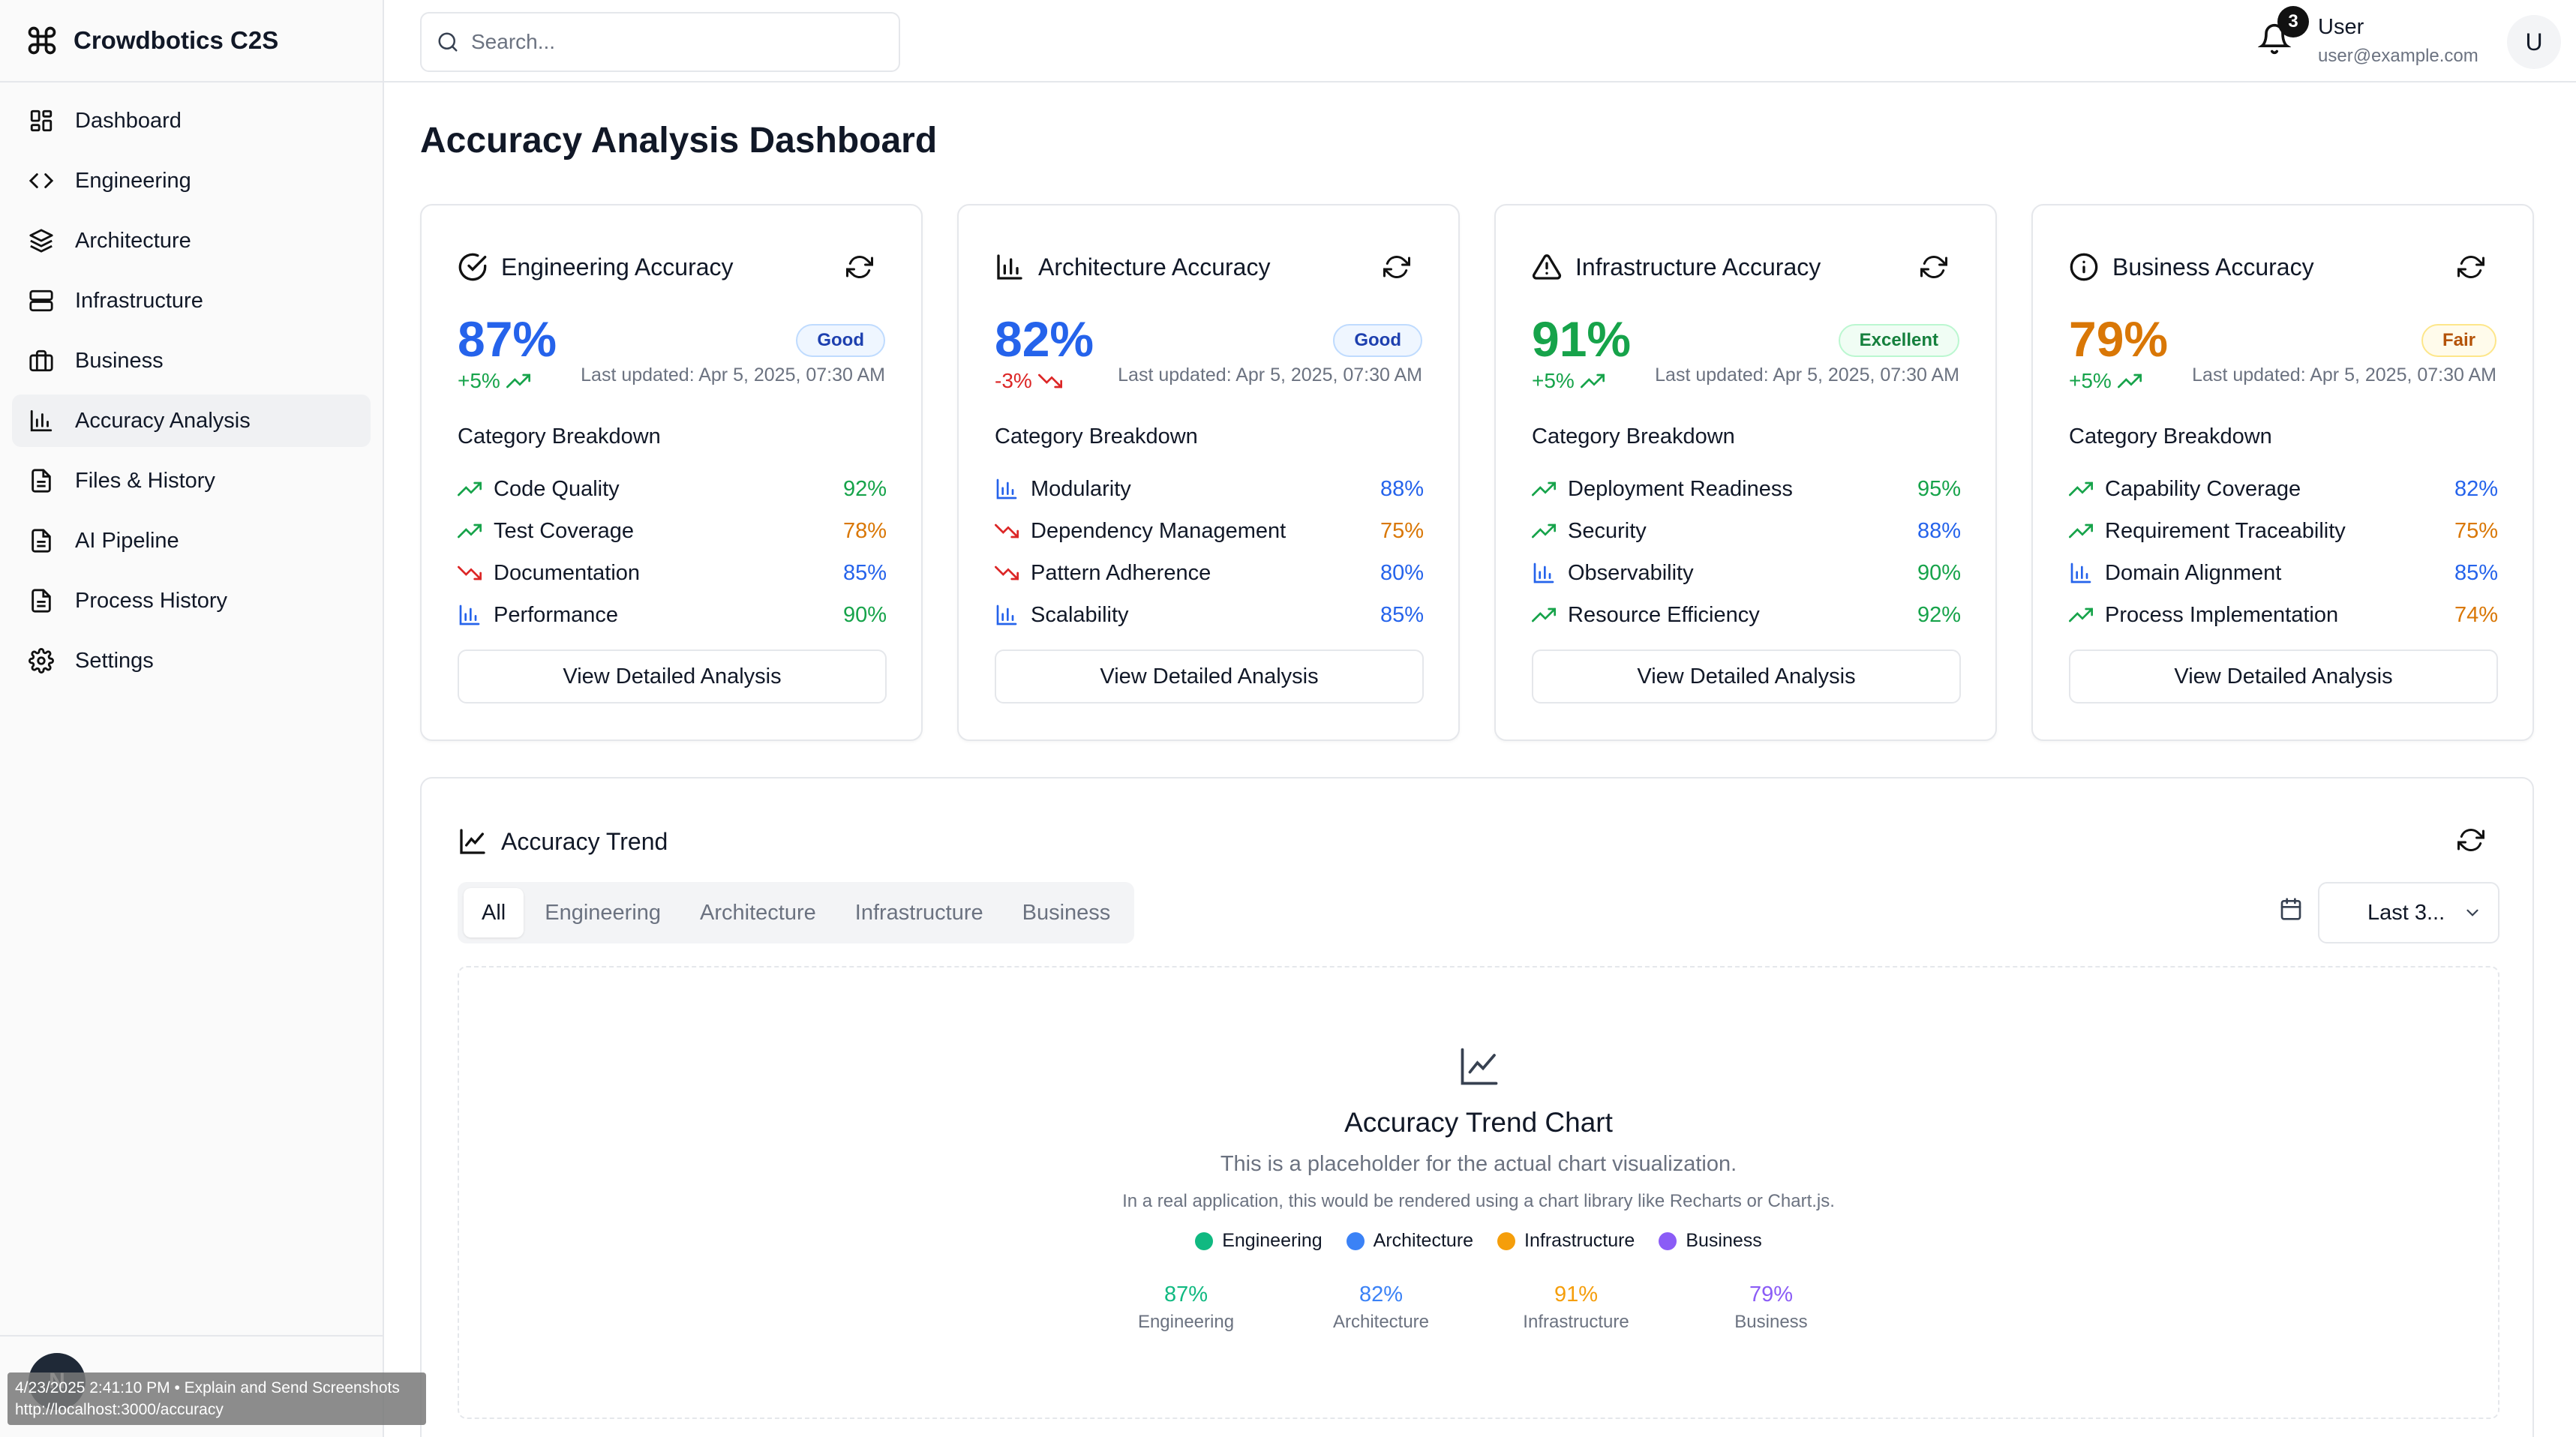  Describe the element at coordinates (1680, 488) in the screenshot. I see `row-label: Deployment Readiness` at that location.